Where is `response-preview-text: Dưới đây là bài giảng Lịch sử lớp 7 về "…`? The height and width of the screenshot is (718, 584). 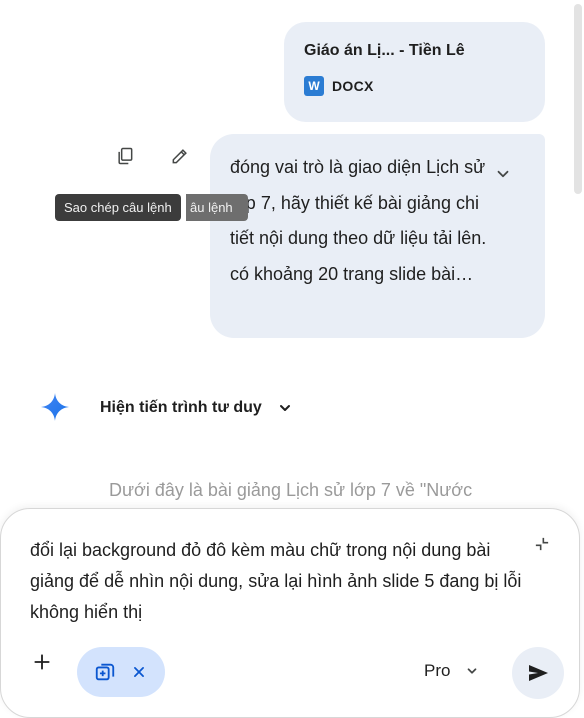
response-preview-text: Dưới đây là bài giảng Lịch sử lớp 7 về "… is located at coordinates (291, 490).